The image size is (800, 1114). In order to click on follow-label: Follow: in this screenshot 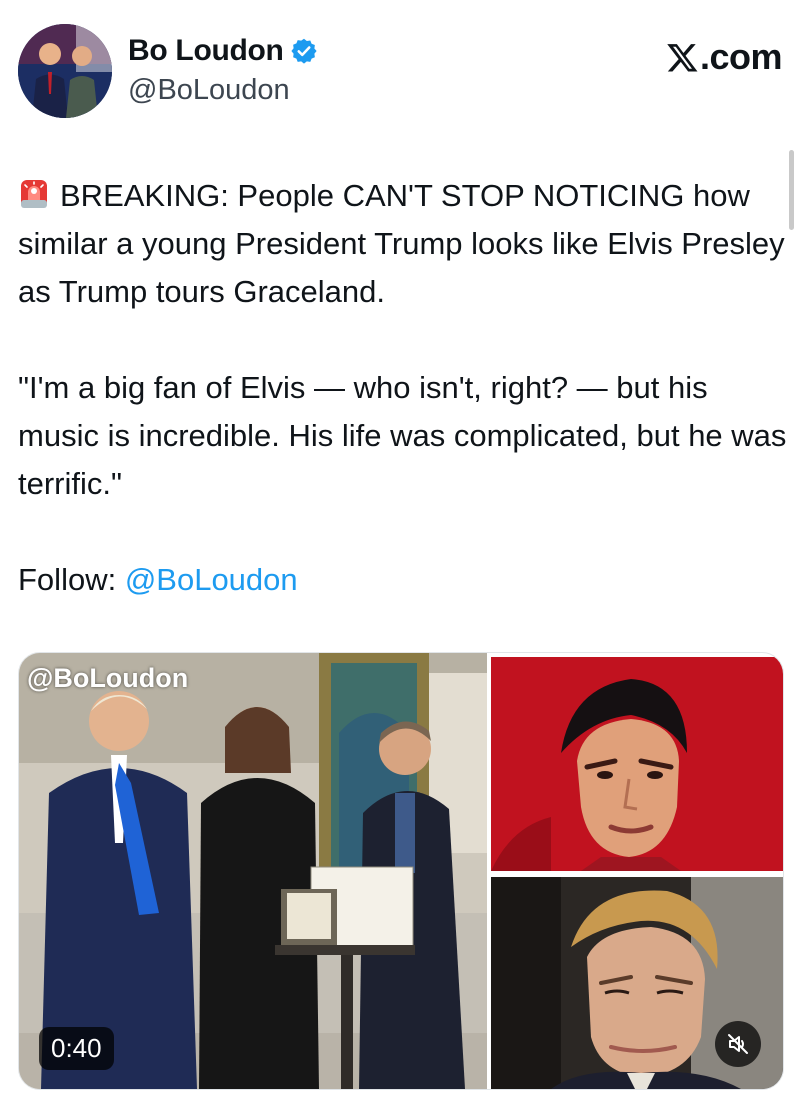, I will do `click(71, 579)`.